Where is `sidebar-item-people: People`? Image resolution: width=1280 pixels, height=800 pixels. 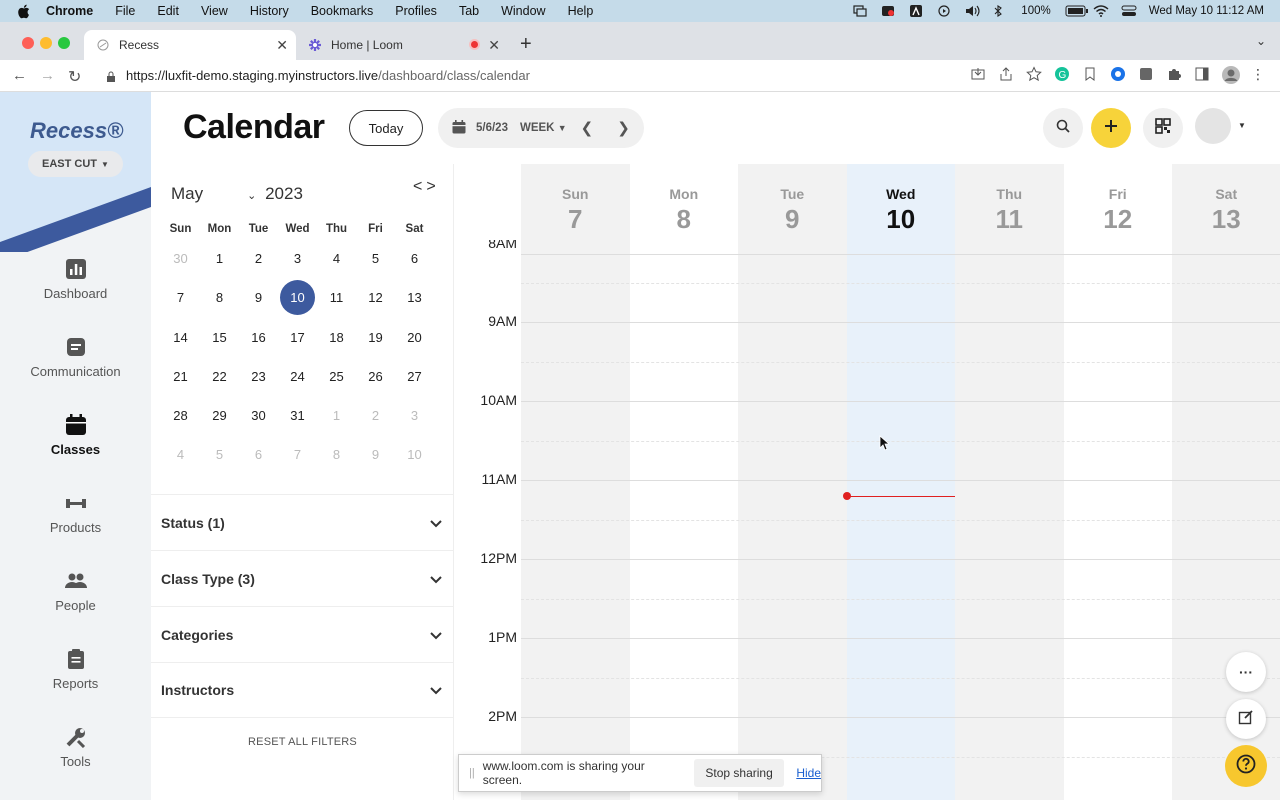 sidebar-item-people: People is located at coordinates (75, 591).